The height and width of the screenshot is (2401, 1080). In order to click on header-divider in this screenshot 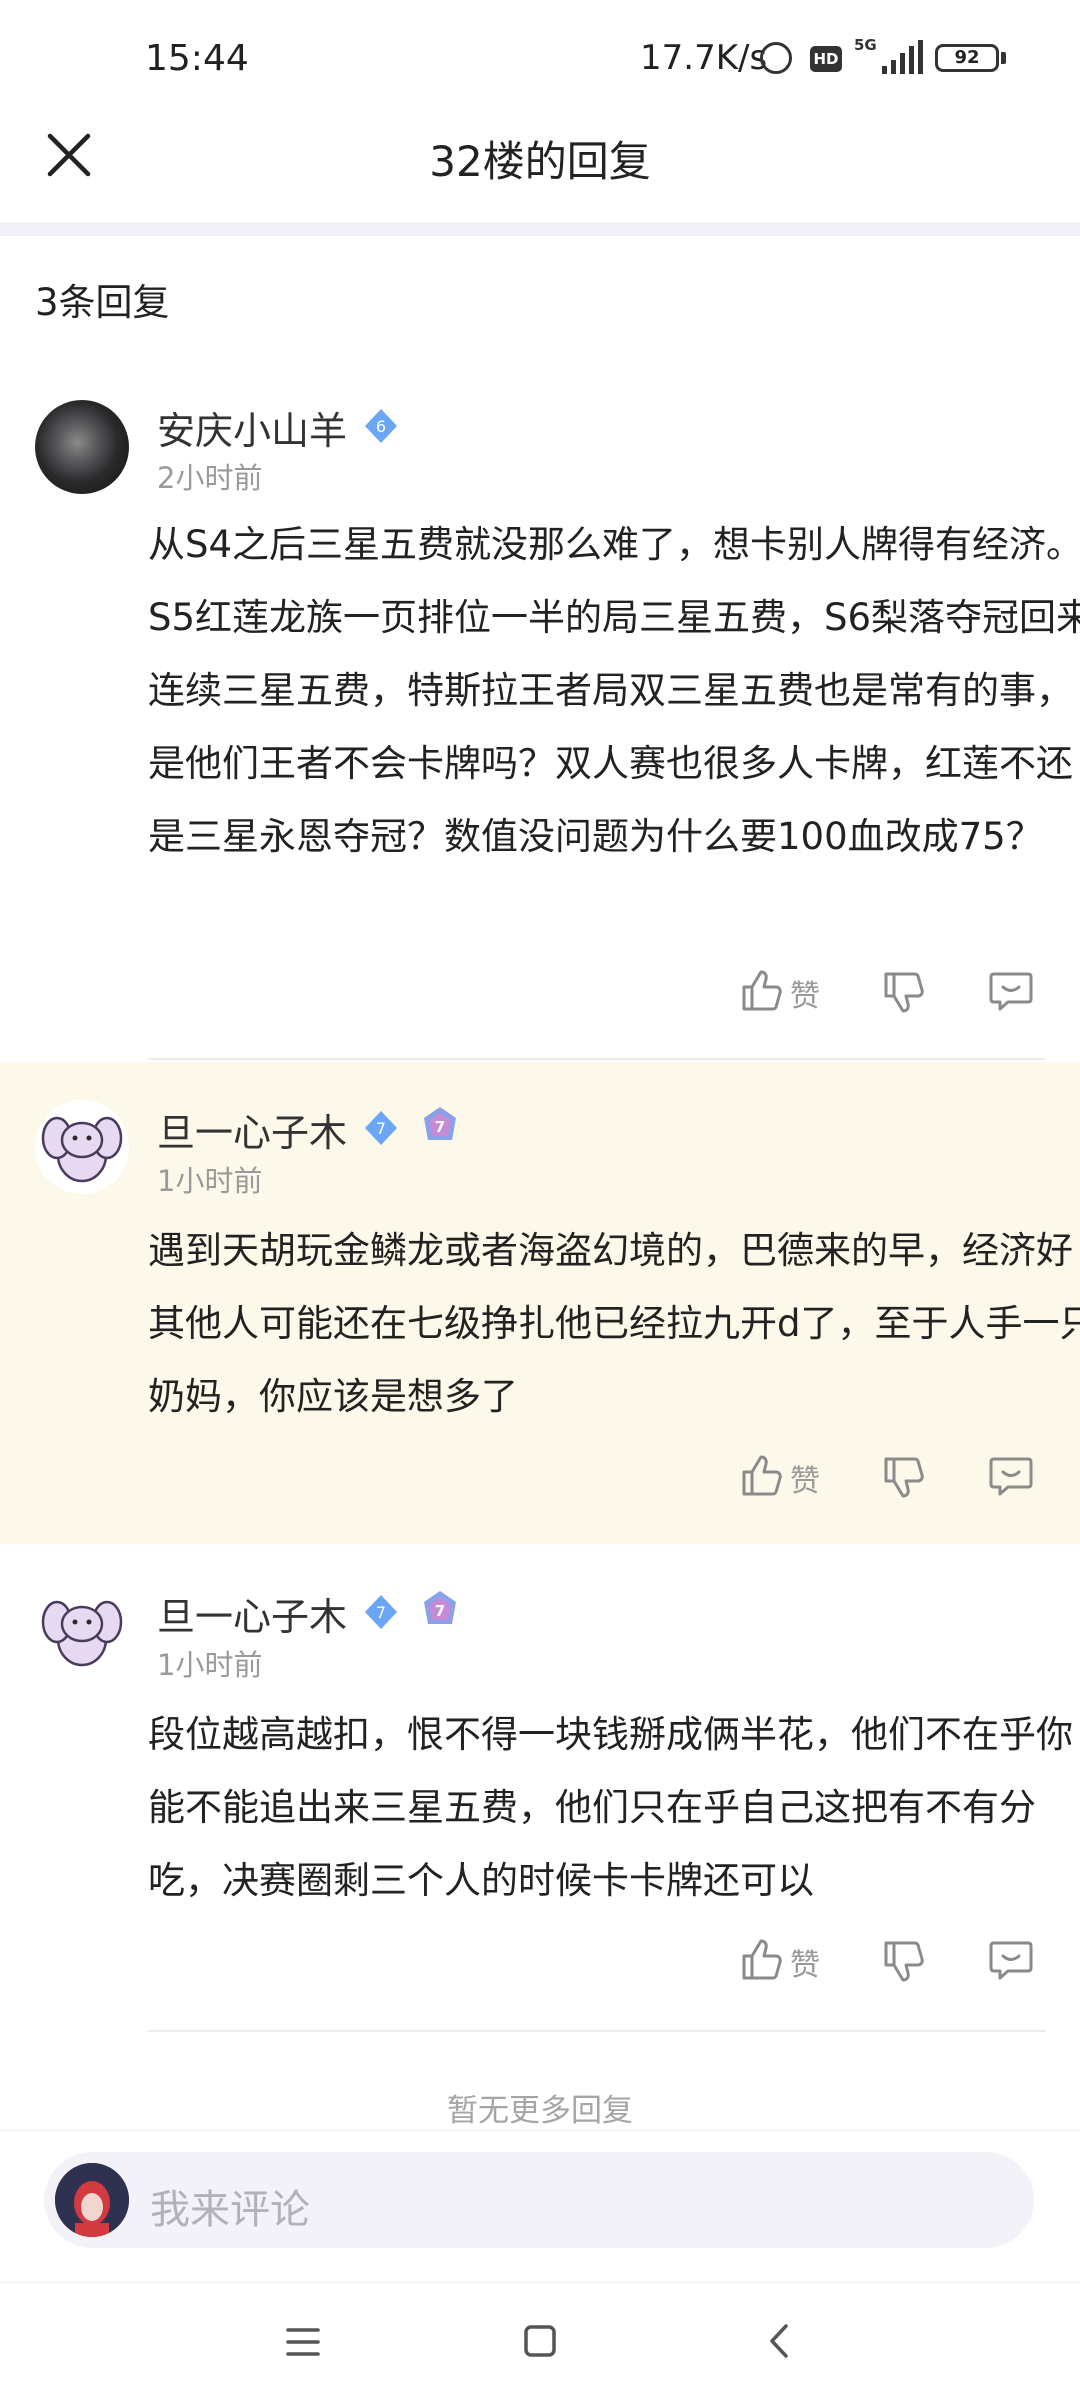, I will do `click(540, 229)`.